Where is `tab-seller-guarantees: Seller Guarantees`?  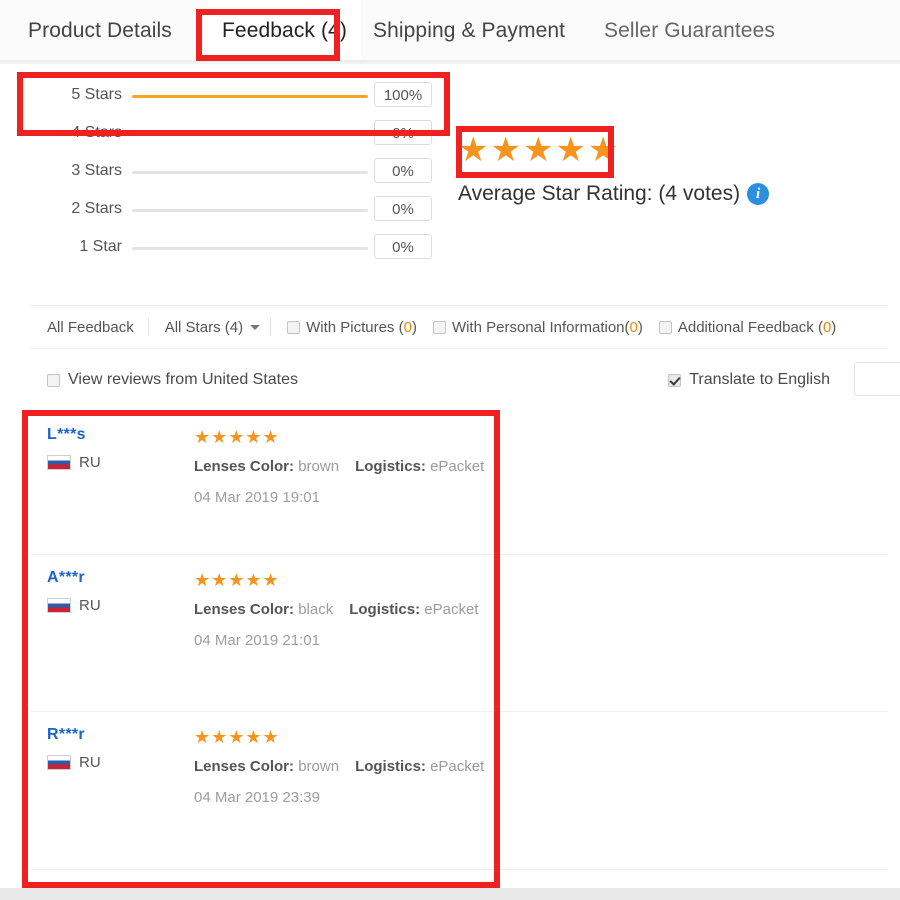 tab-seller-guarantees: Seller Guarantees is located at coordinates (689, 31).